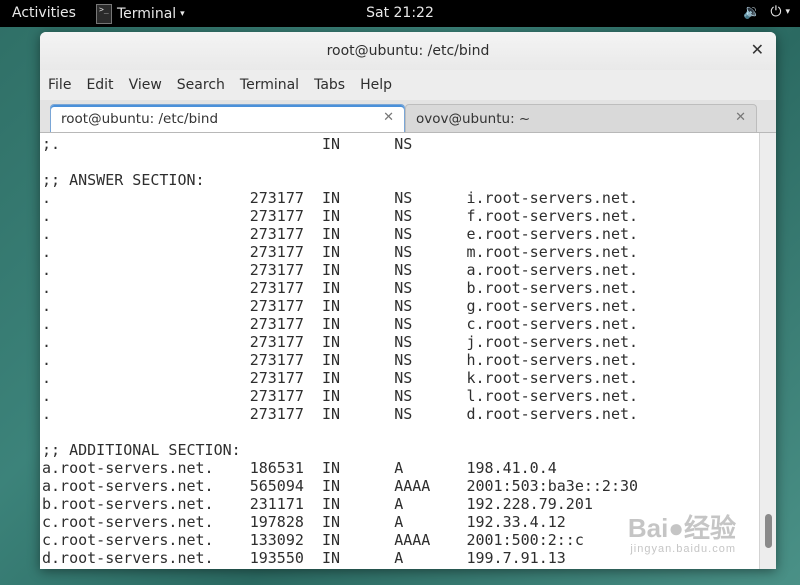 The width and height of the screenshot is (800, 585). I want to click on activities-button: Activities, so click(44, 13).